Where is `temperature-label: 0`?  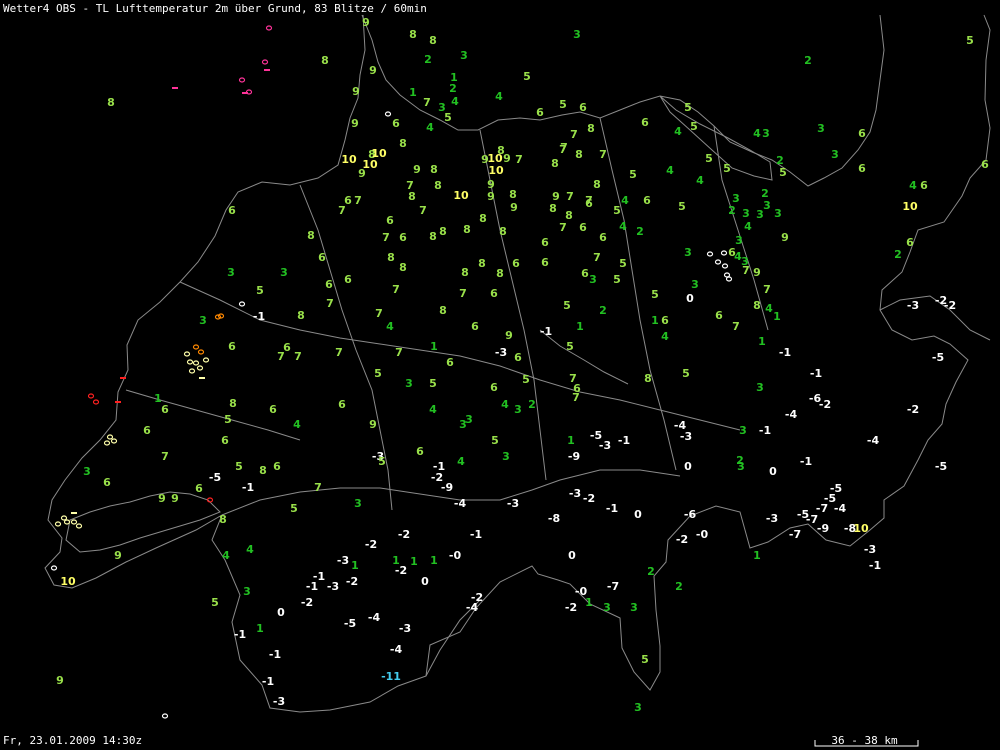
temperature-label: 0 is located at coordinates (425, 581).